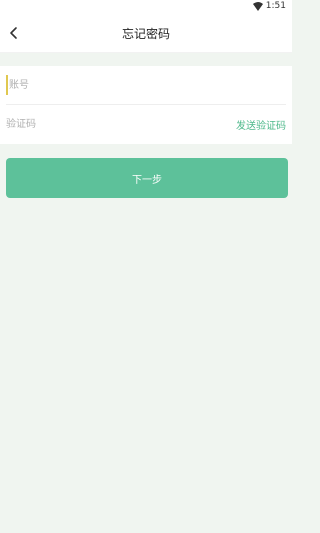 The width and height of the screenshot is (320, 533). I want to click on form-card: 发送验证码, so click(146, 105).